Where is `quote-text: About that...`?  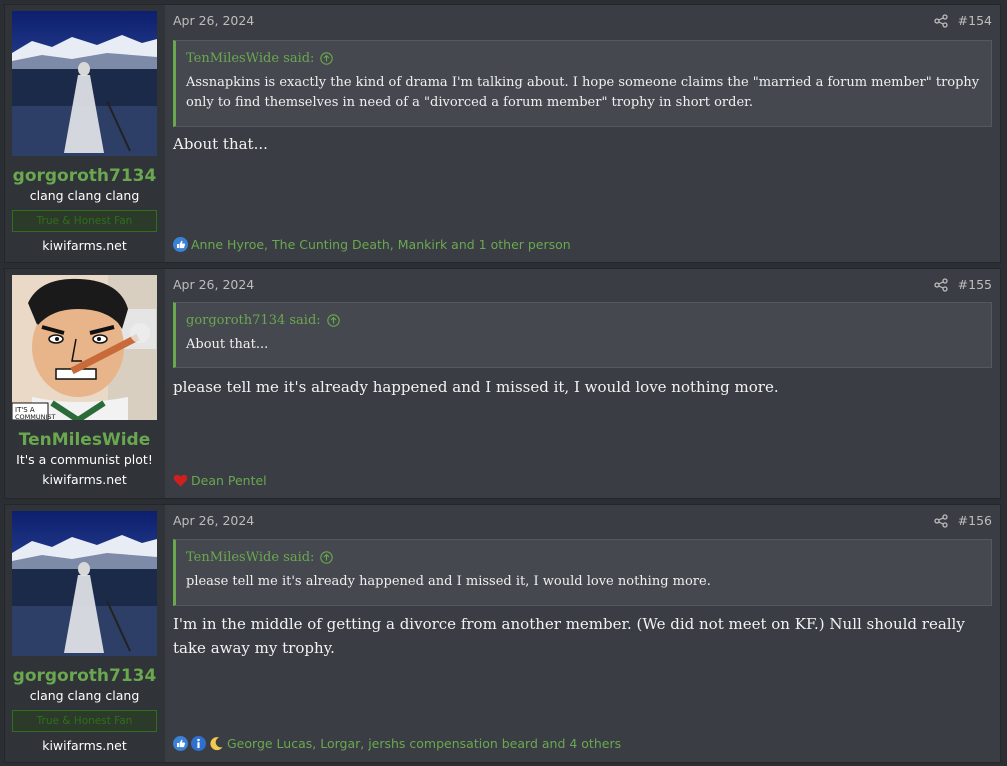 quote-text: About that... is located at coordinates (227, 344).